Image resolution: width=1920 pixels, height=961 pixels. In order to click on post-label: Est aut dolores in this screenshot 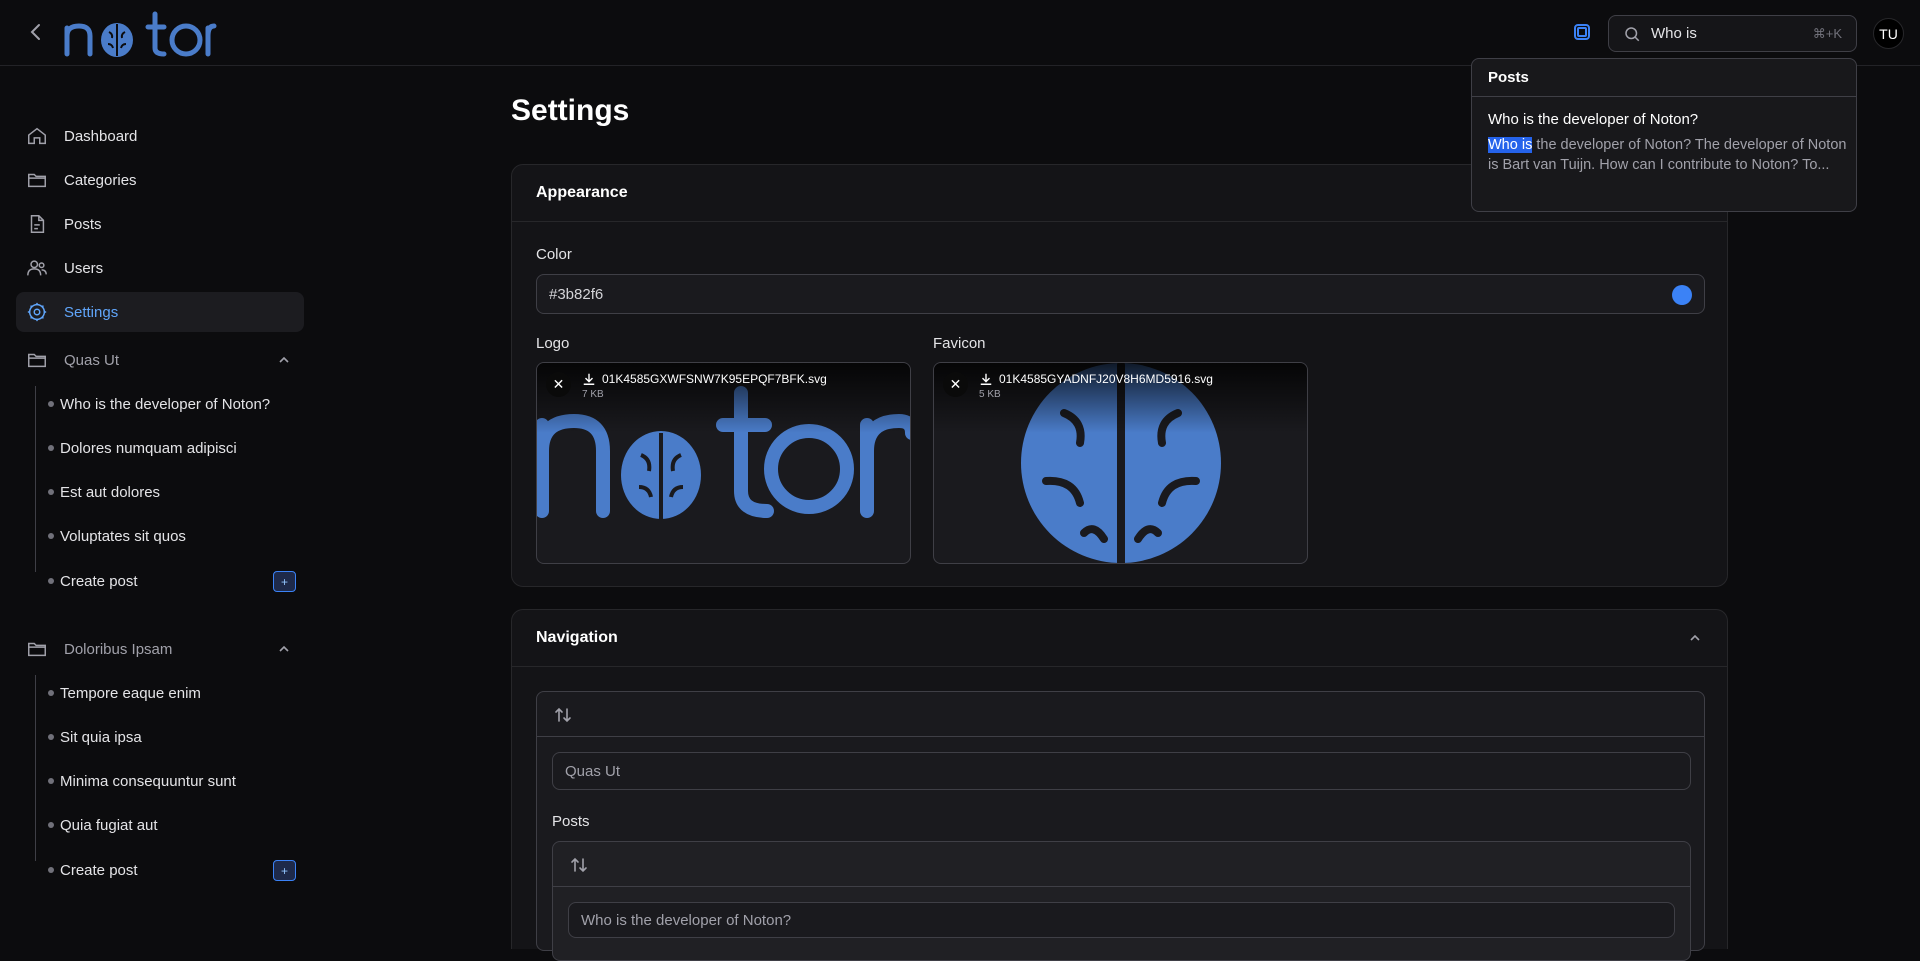, I will do `click(110, 492)`.